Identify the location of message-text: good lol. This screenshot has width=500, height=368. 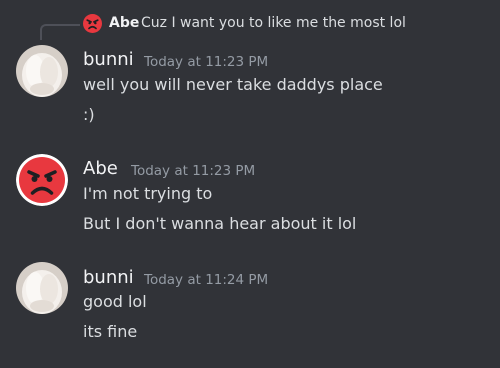
(115, 301).